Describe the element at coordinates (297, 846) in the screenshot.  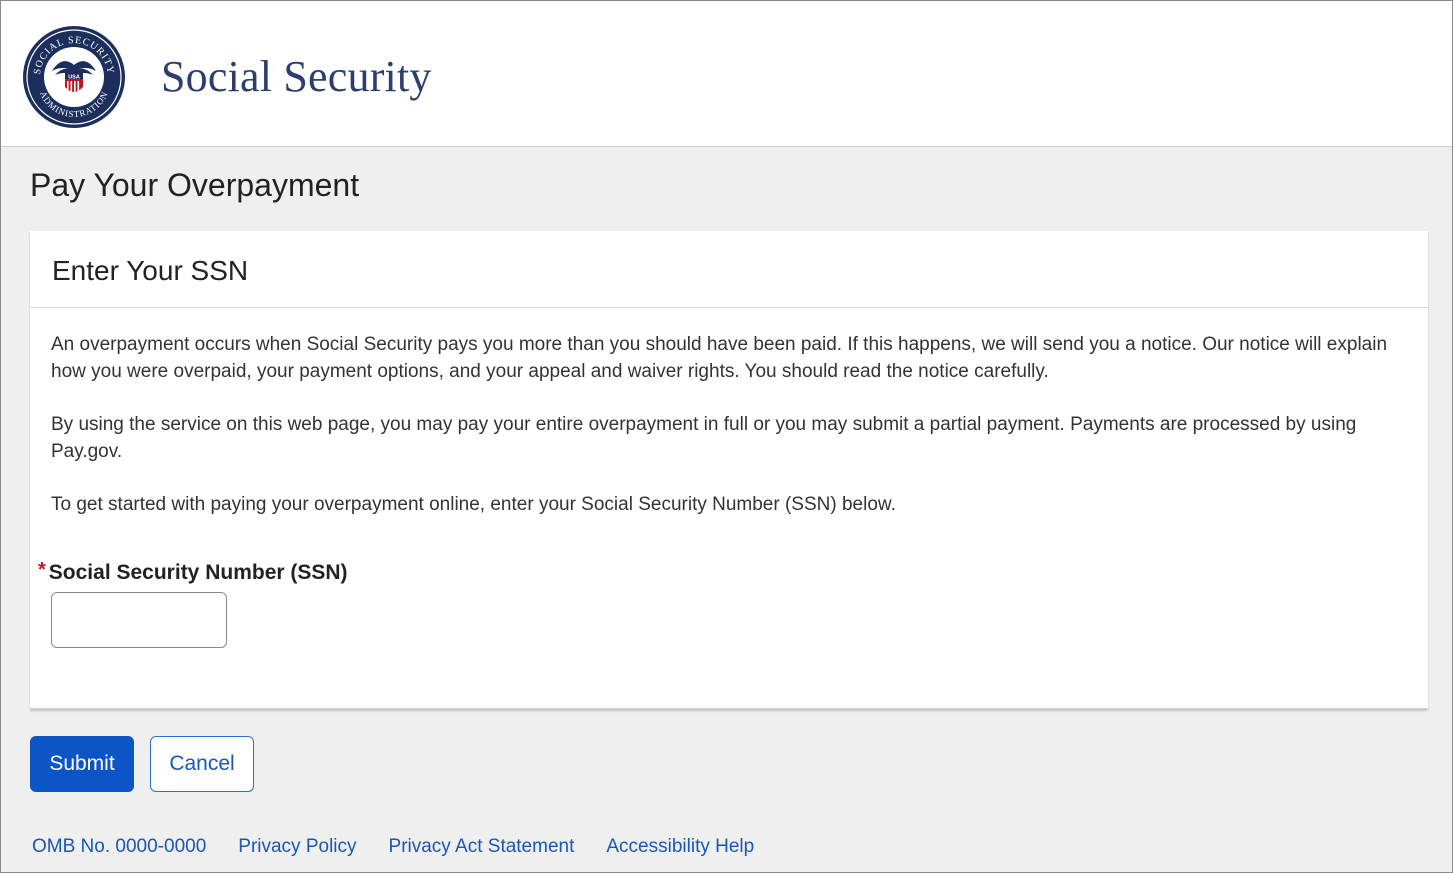
I see `footer-link-privacy-policy: Privacy Policy` at that location.